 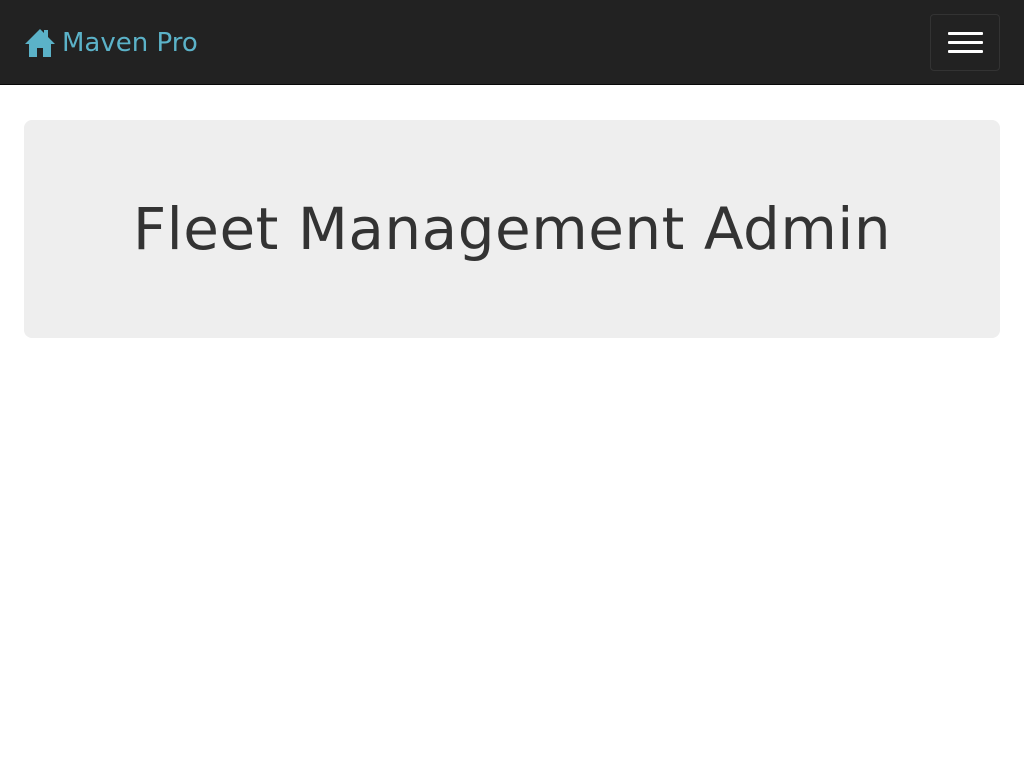 I want to click on navbar-toggle-button, so click(x=965, y=42).